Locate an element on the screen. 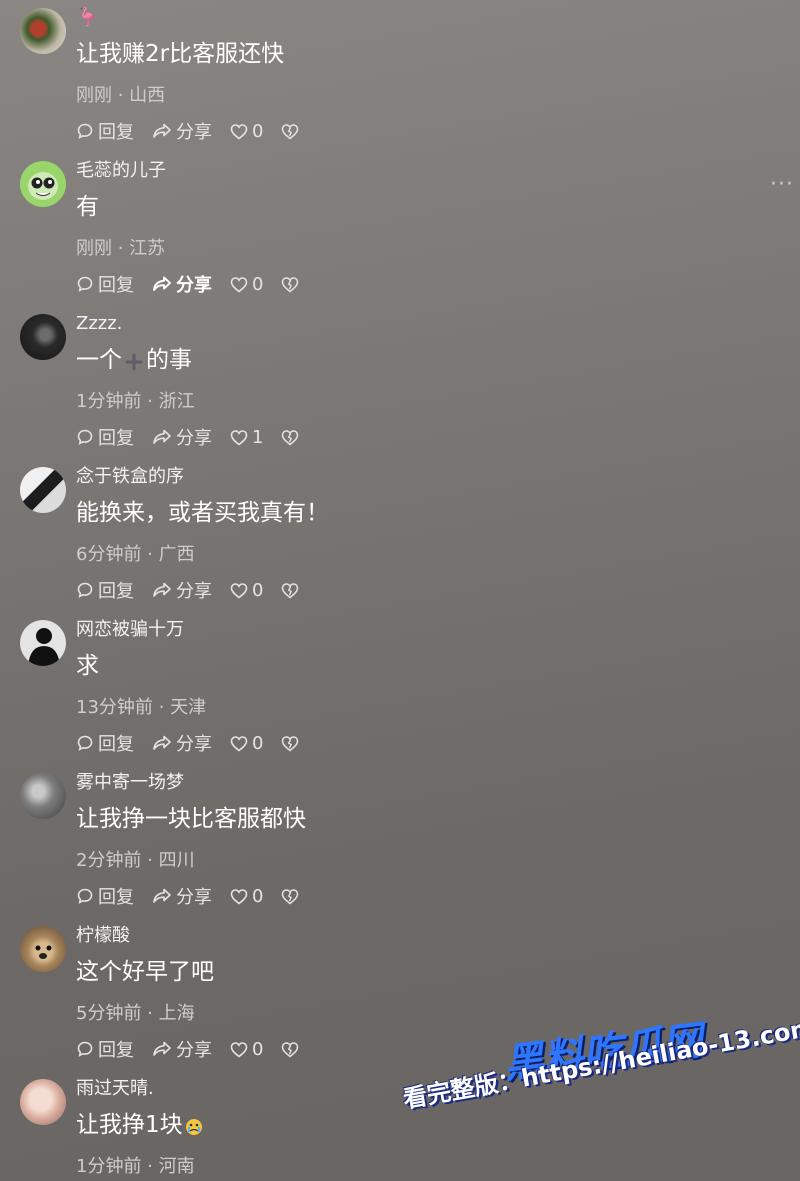 The width and height of the screenshot is (800, 1181). comment-item: 念于铁盒的序 能换来，或者买我真有！ 6分钟前 · 广西 回复 分享 0 is located at coordinates (400, 535).